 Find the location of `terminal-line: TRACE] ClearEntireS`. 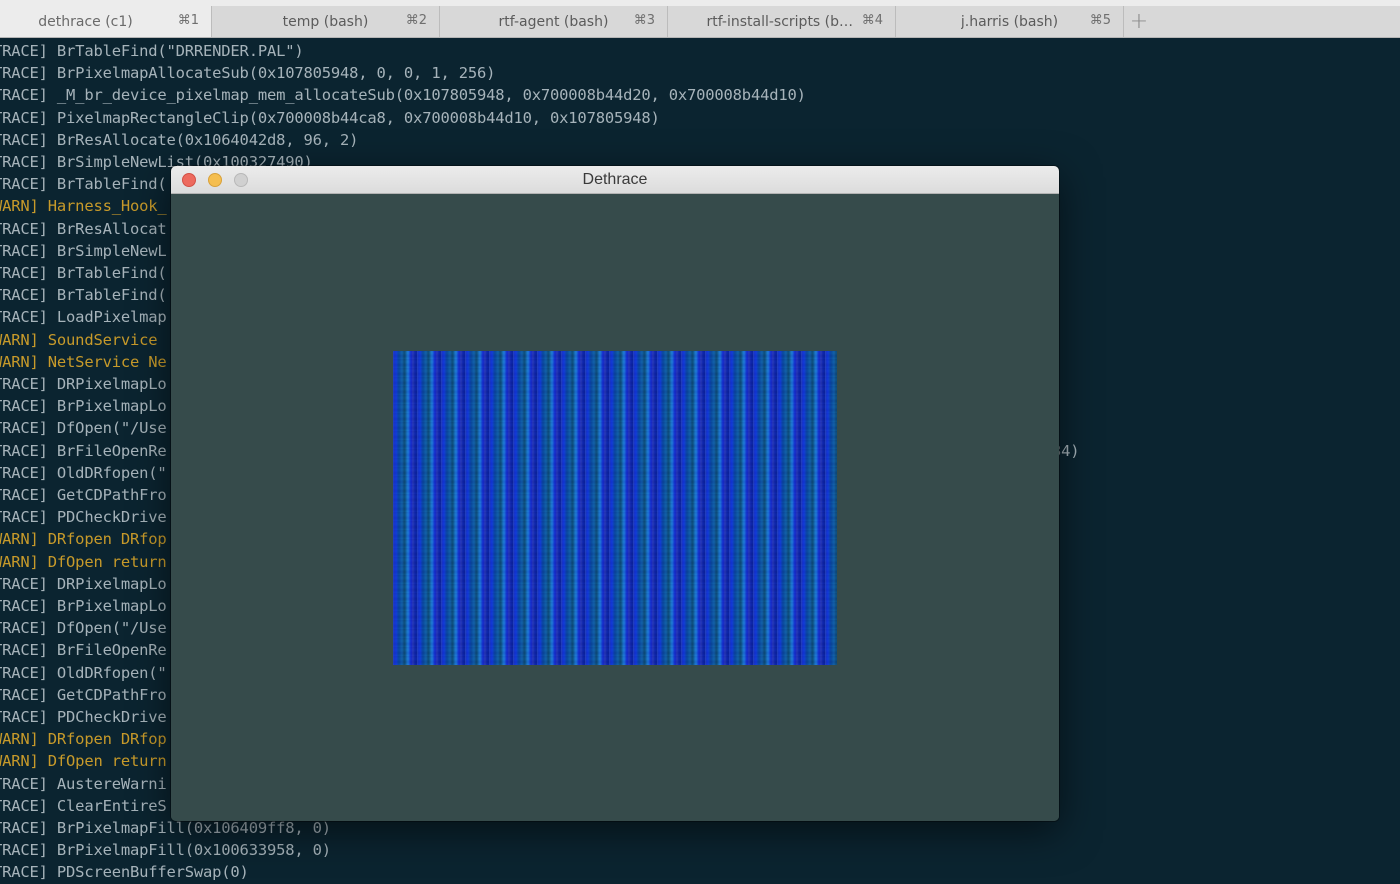

terminal-line: TRACE] ClearEntireS is located at coordinates (83, 805).